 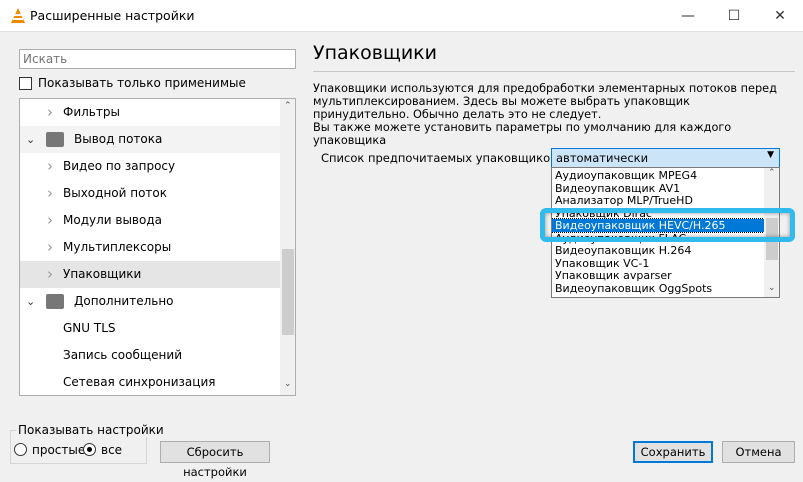 What do you see at coordinates (112, 15) in the screenshot?
I see `window-title: Расширенные настройки` at bounding box center [112, 15].